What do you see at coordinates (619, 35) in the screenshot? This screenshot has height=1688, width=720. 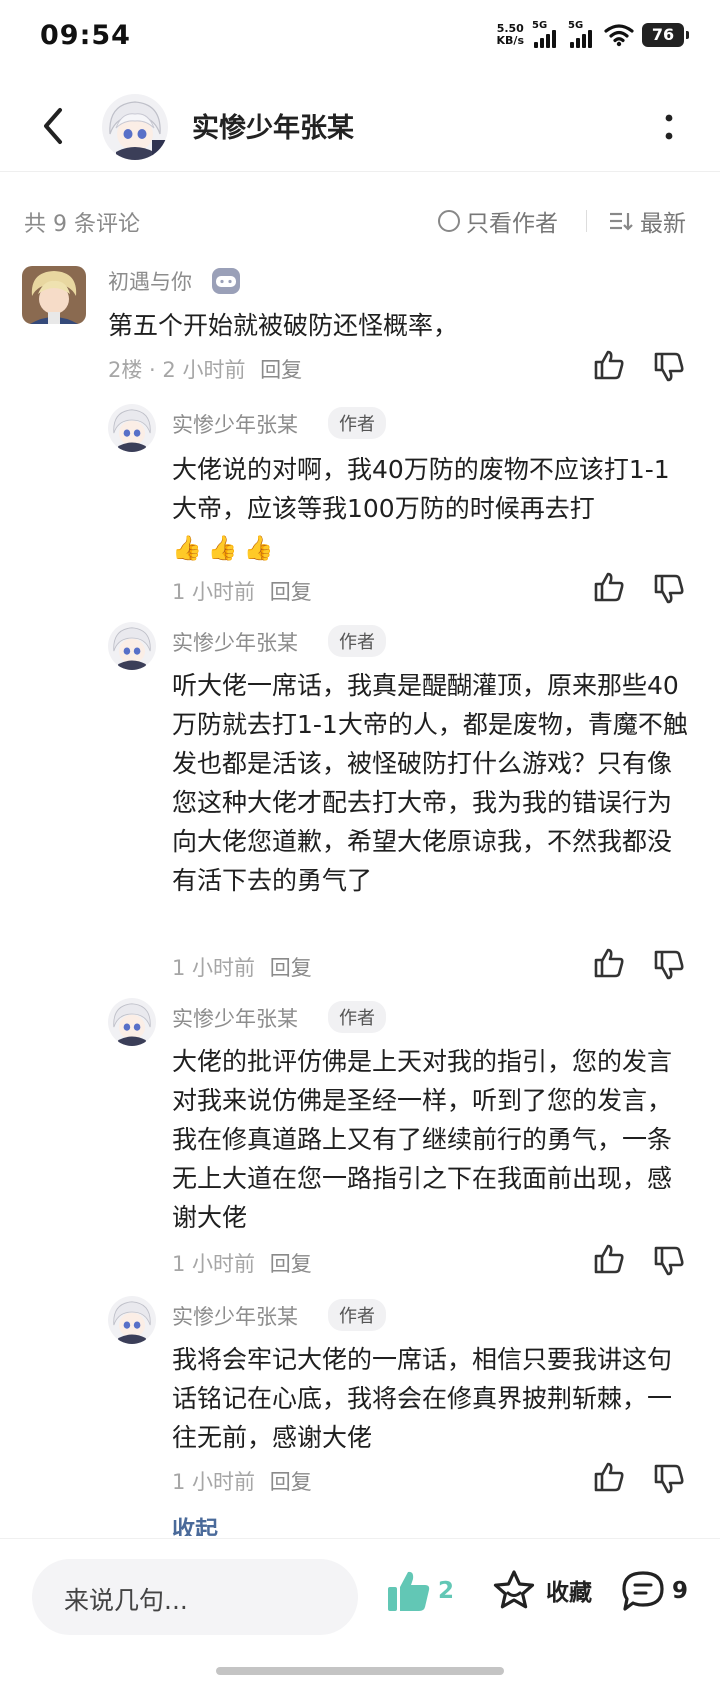 I see `wifi-icon` at bounding box center [619, 35].